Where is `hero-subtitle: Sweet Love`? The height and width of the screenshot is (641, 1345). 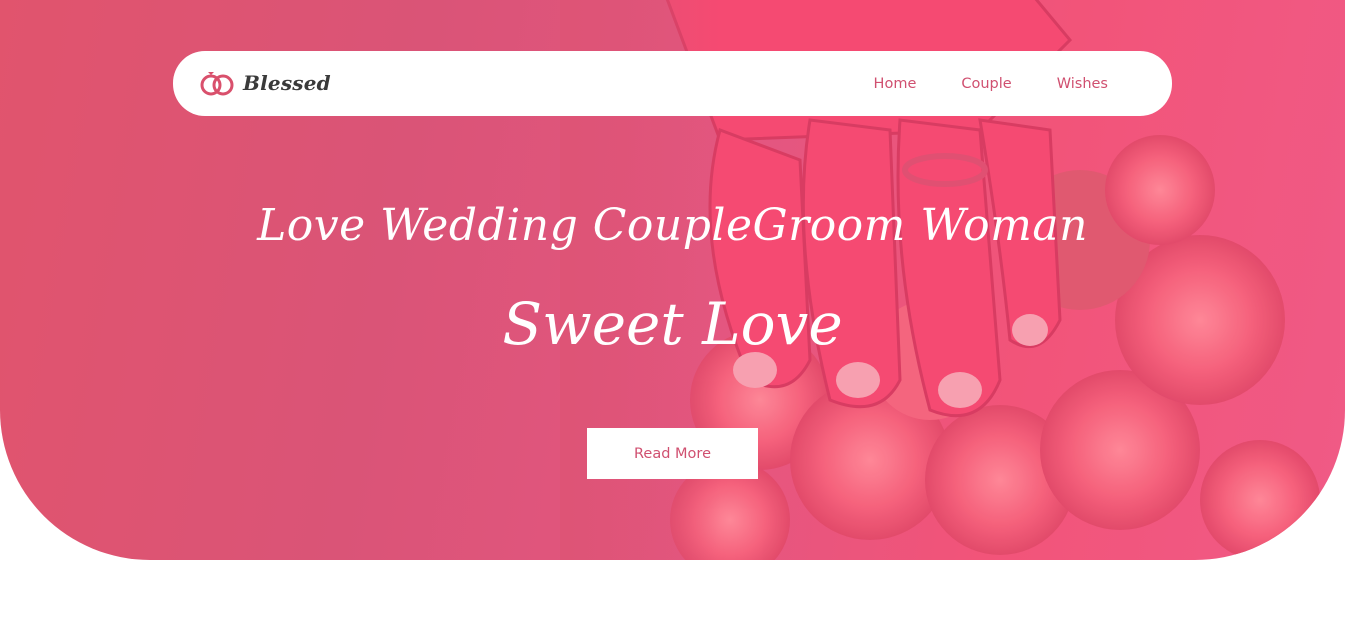 hero-subtitle: Sweet Love is located at coordinates (672, 324).